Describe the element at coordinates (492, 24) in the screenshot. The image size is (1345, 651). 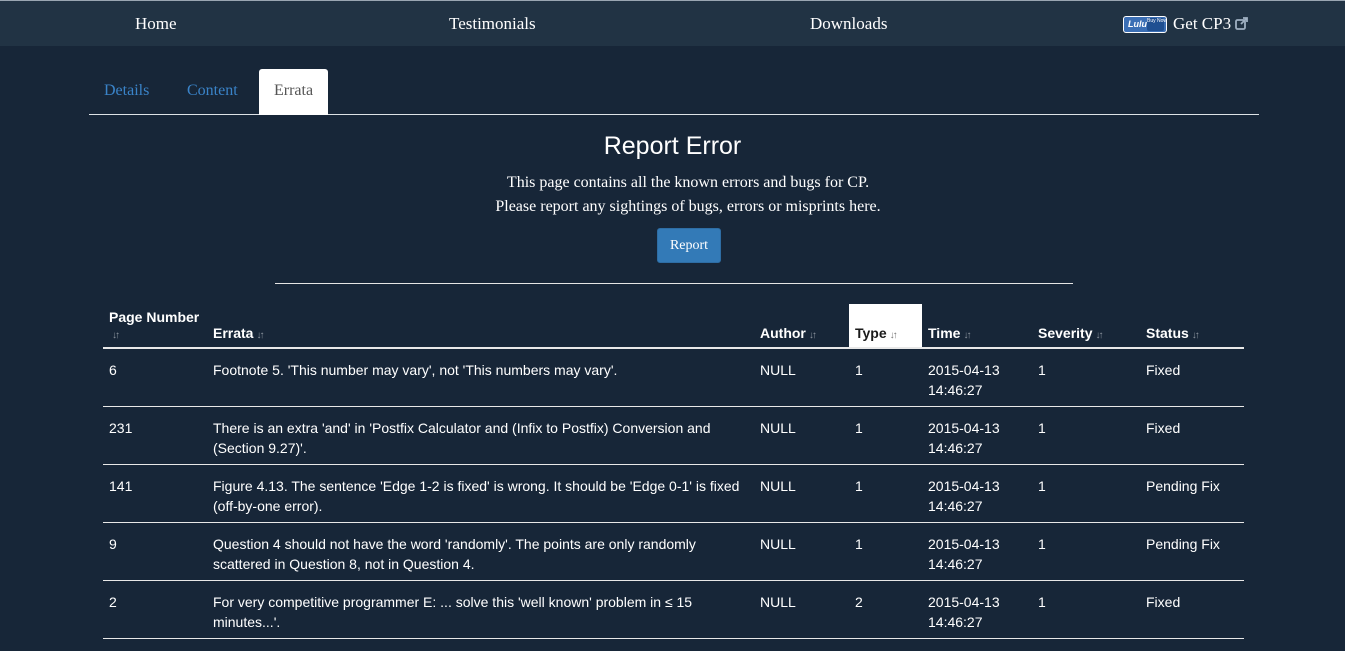
I see `nav-testimonials-link: Testimonials` at that location.